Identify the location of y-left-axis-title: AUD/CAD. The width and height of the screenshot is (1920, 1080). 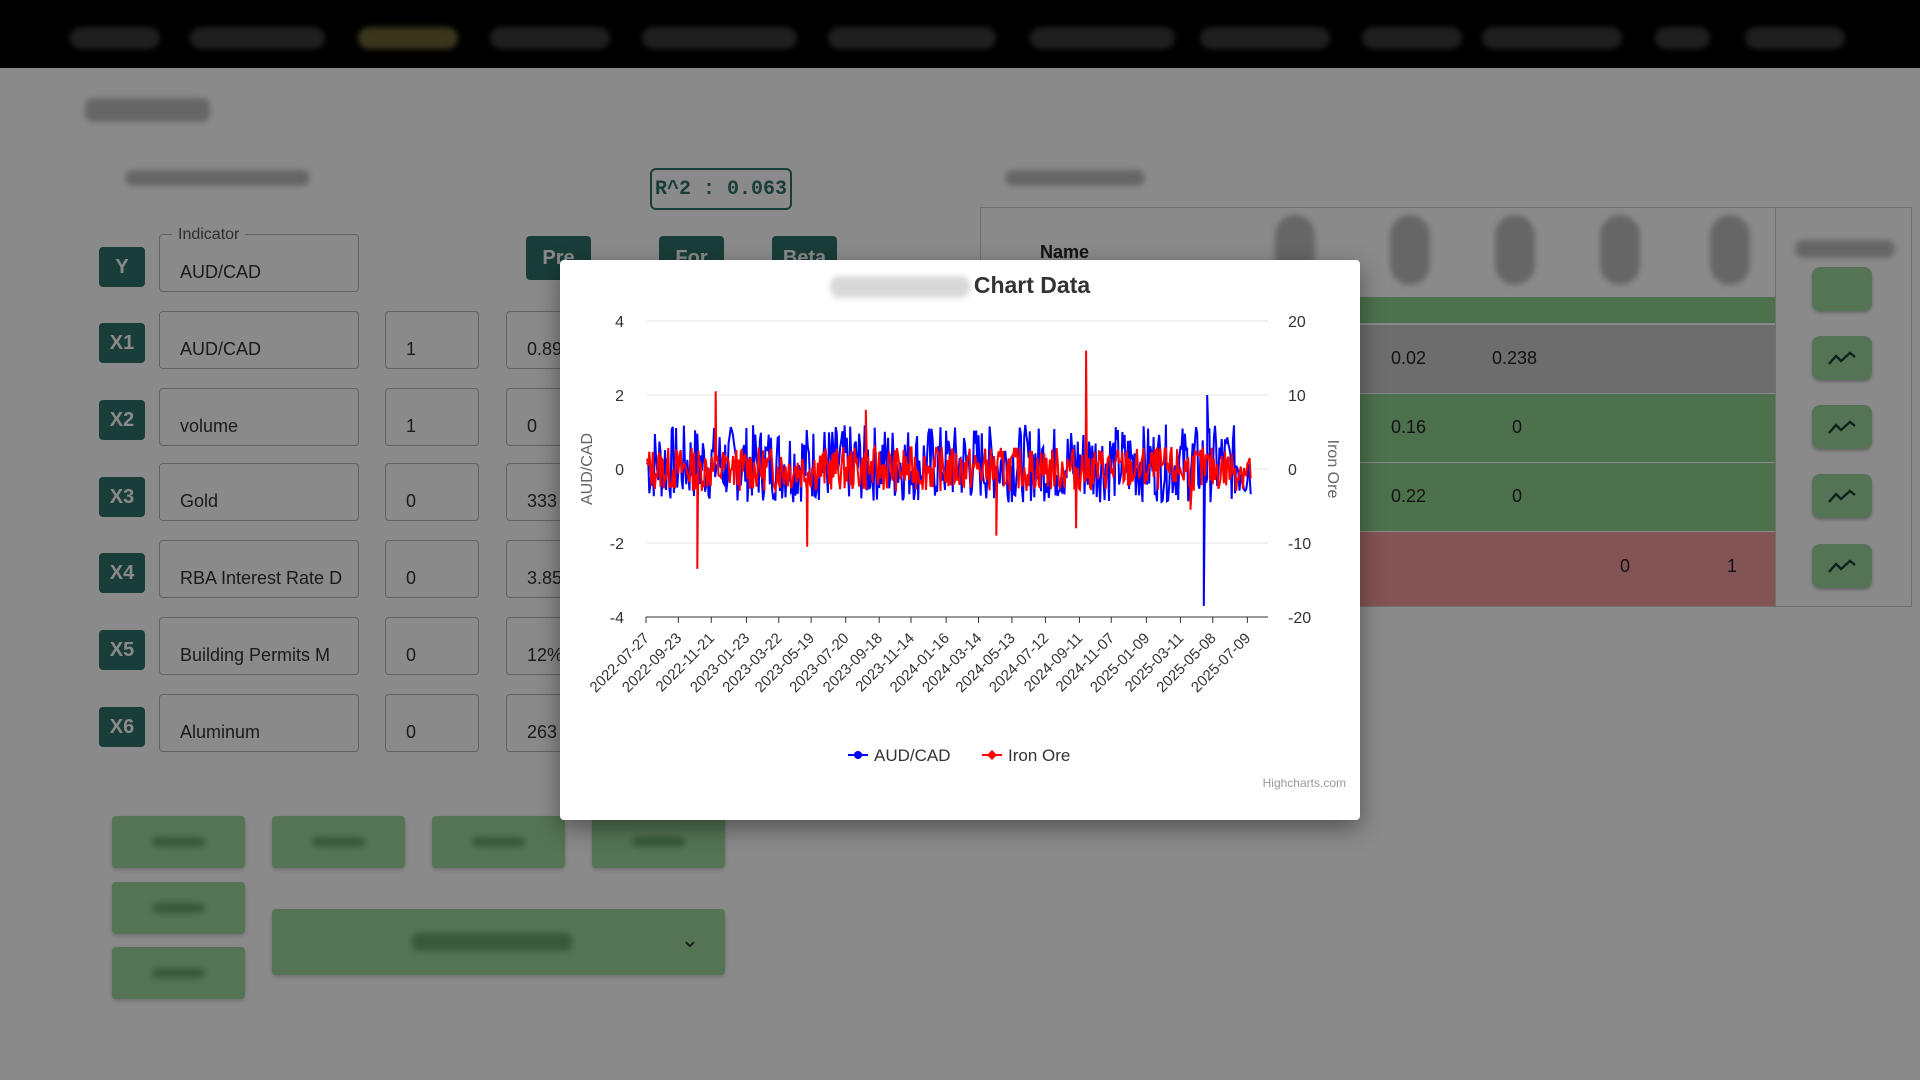
(587, 469).